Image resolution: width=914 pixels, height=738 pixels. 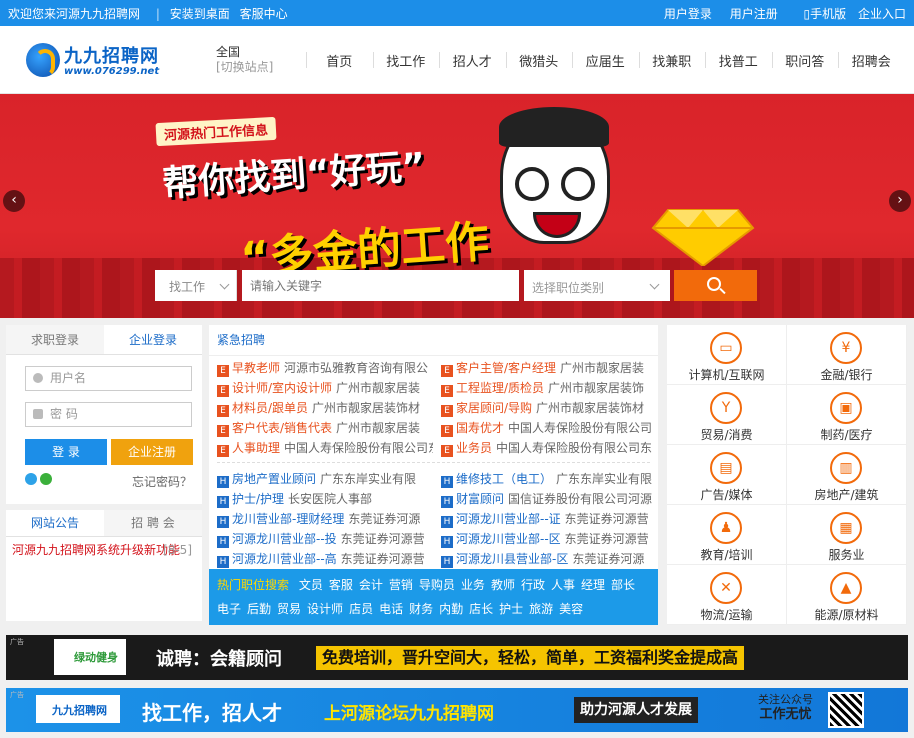 I want to click on job-row: H 河源龙川营业部--投 东莞证券河源营, so click(x=325, y=539).